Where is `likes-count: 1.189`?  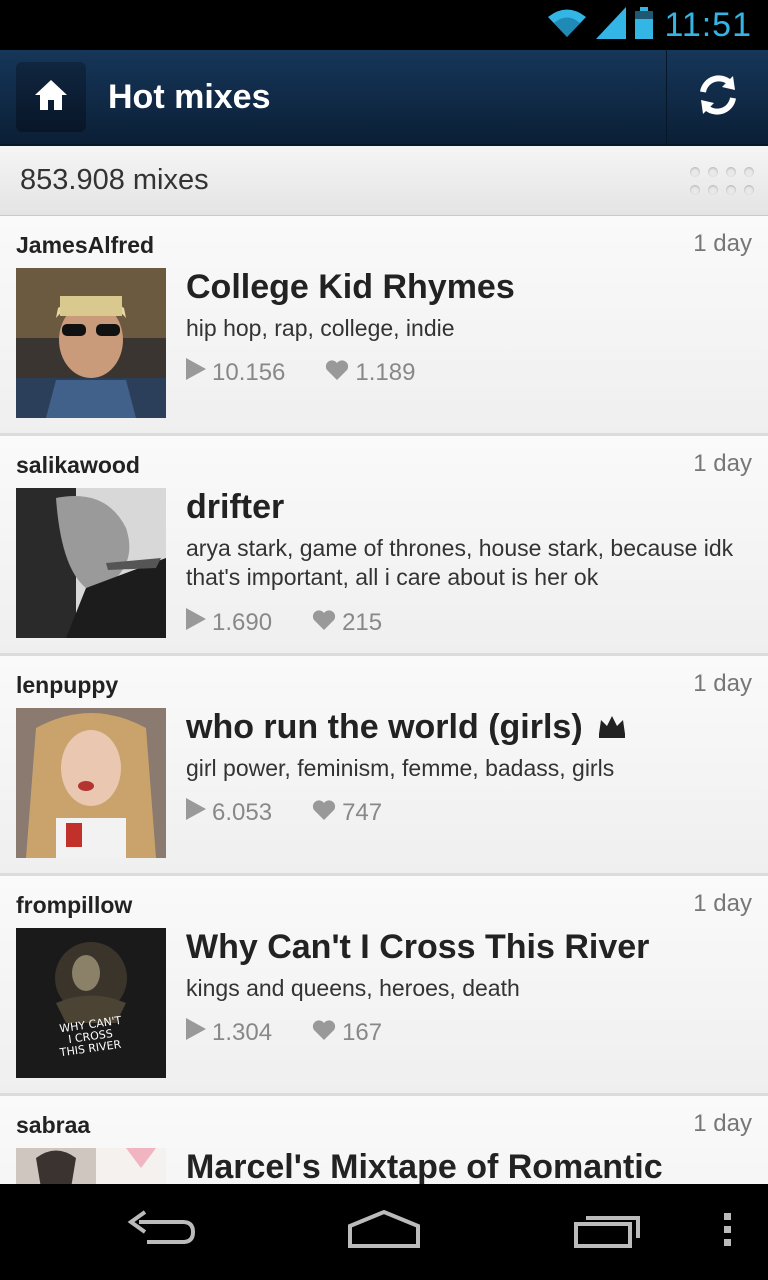
likes-count: 1.189 is located at coordinates (385, 372).